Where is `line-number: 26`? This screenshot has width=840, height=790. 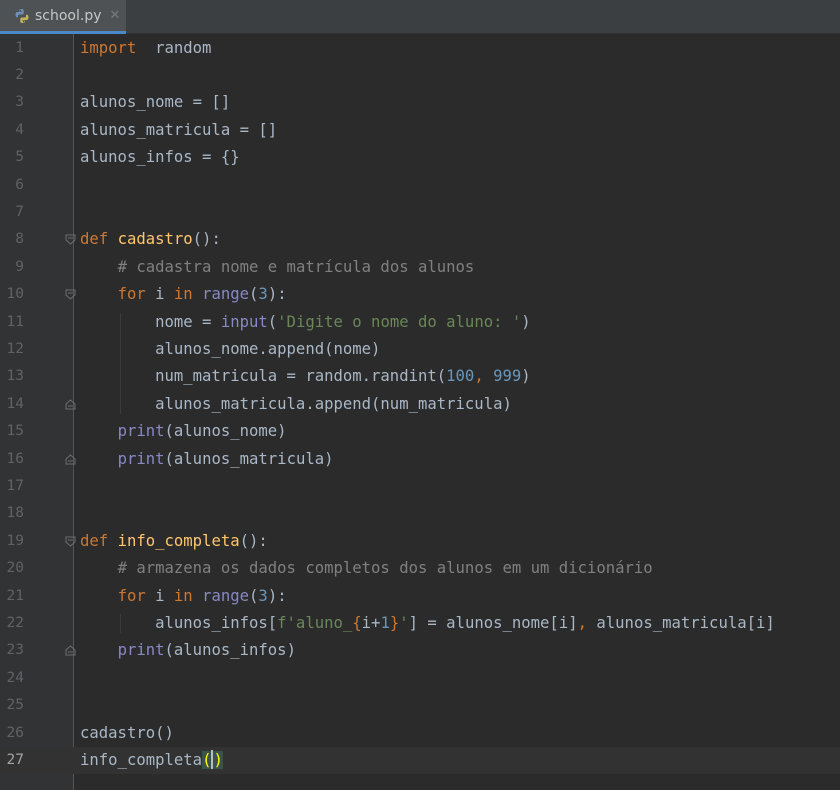
line-number: 26 is located at coordinates (15, 732).